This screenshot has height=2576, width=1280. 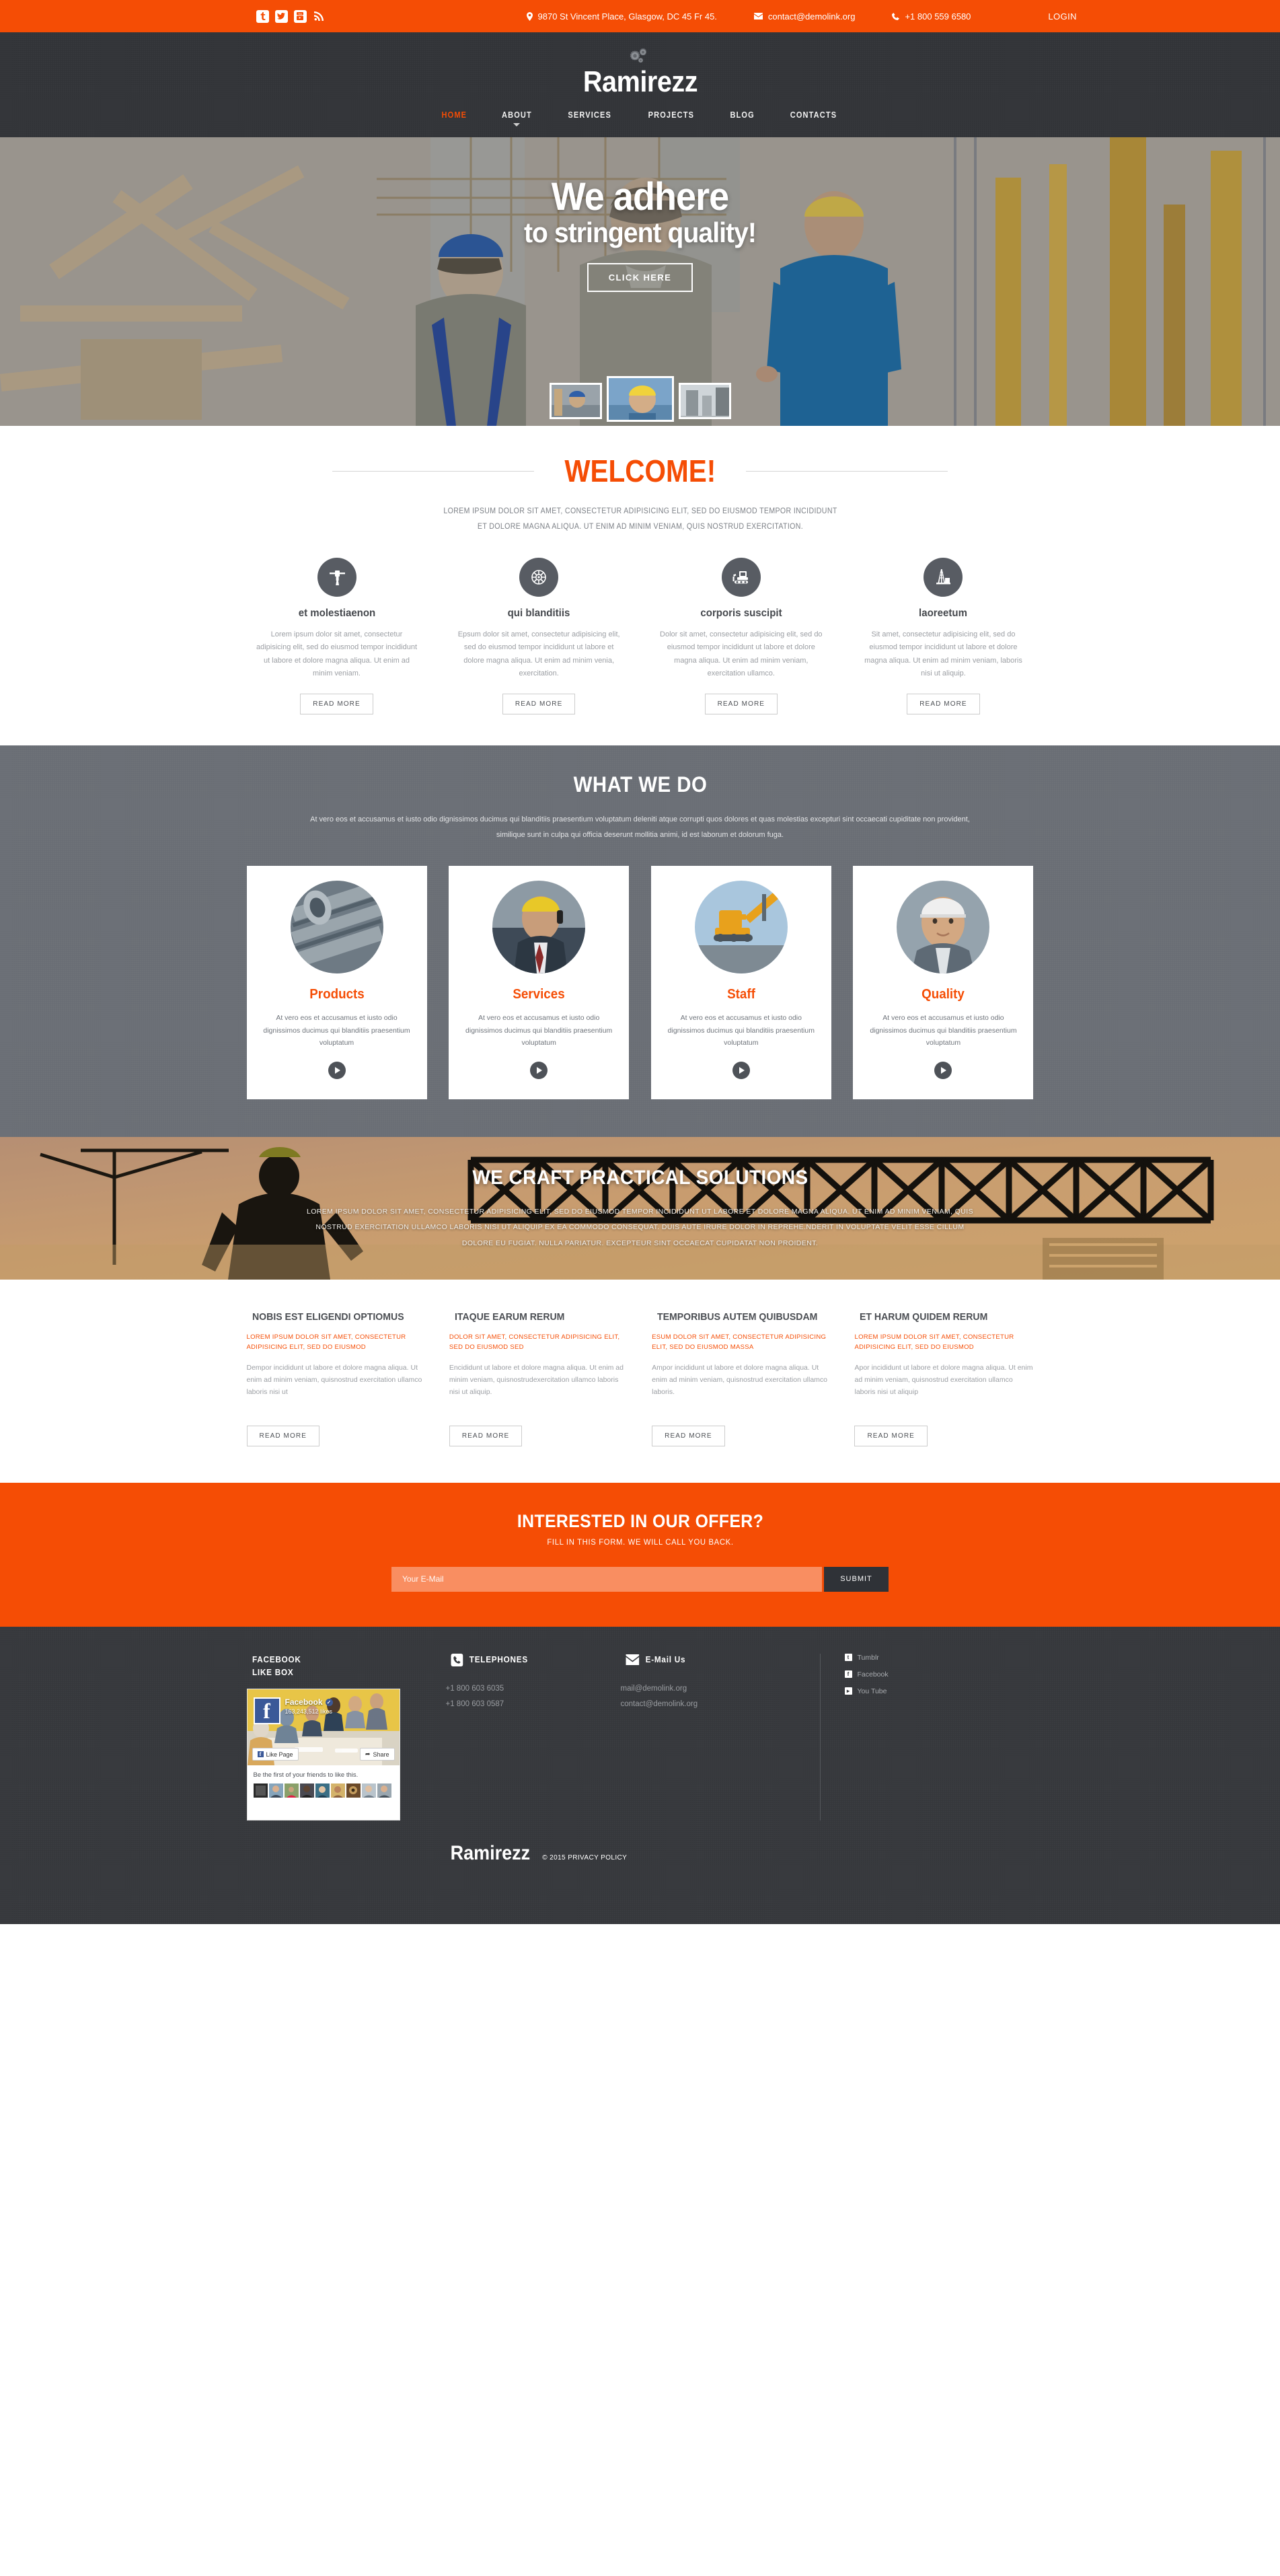 I want to click on nav-item-contacts: CONTACTS, so click(x=814, y=117).